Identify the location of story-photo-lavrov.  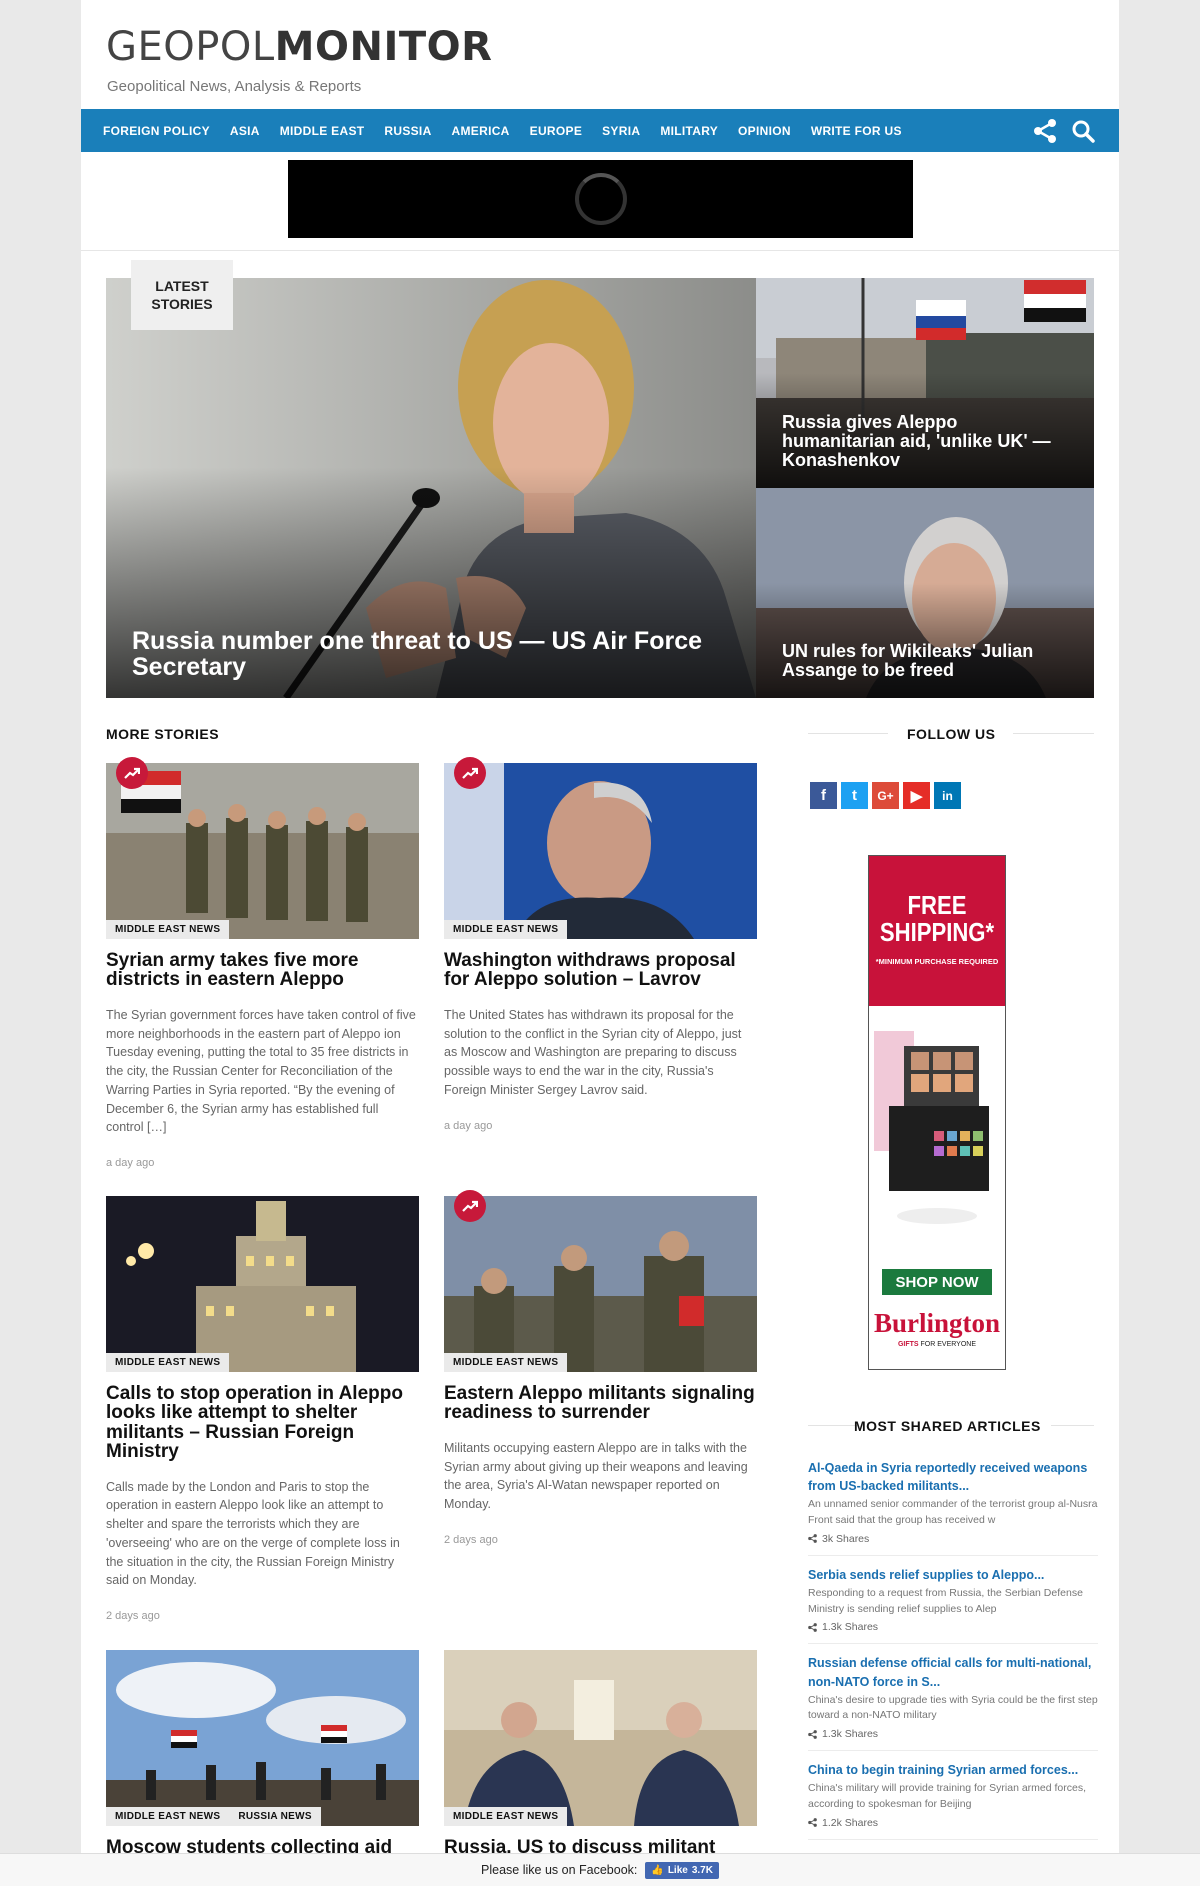
(600, 851).